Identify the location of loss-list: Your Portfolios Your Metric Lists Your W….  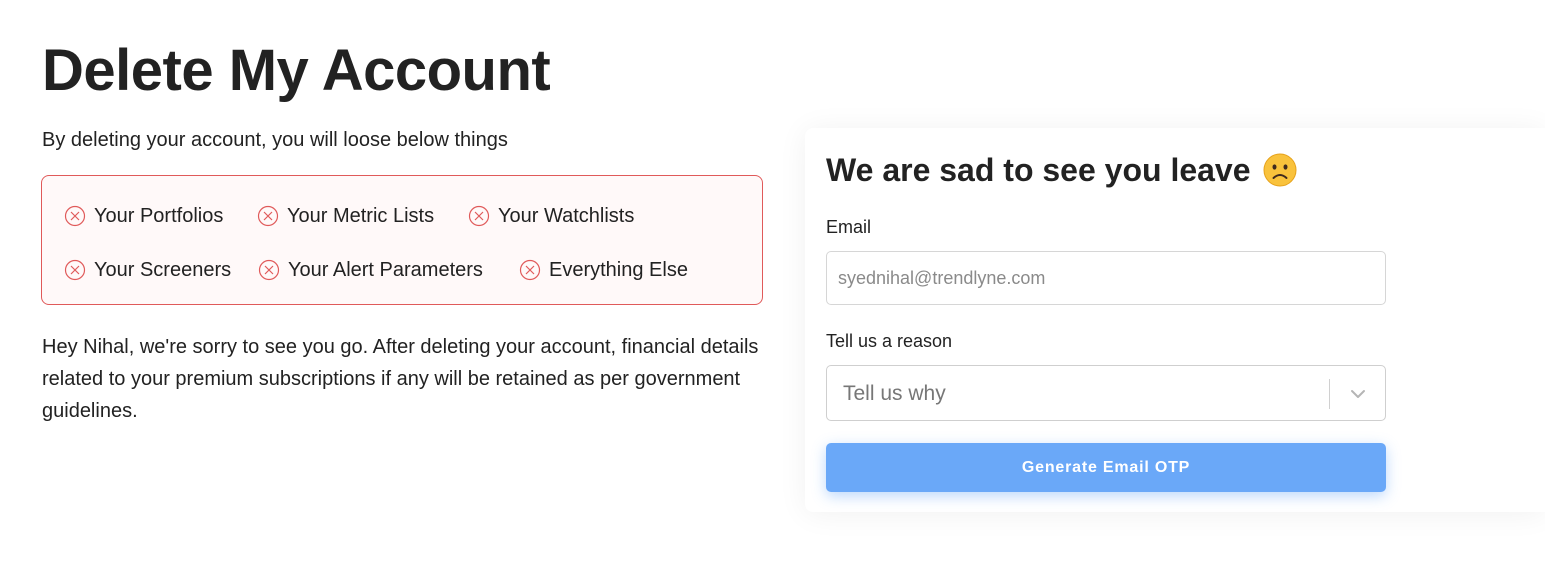
(402, 240).